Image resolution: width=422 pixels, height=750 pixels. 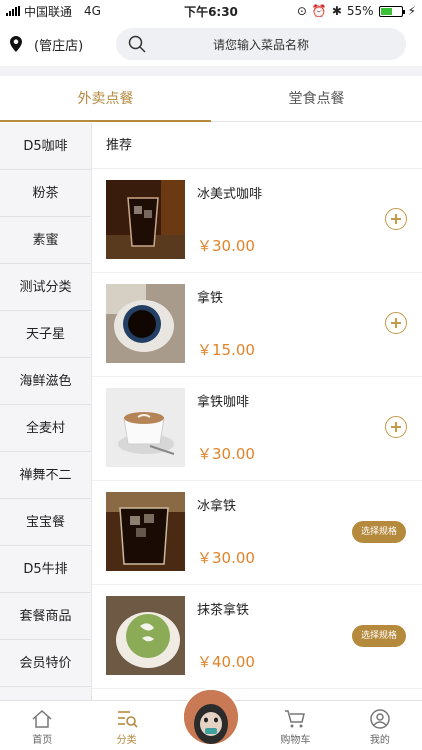 I want to click on product-price: ￥40.00, so click(x=226, y=662).